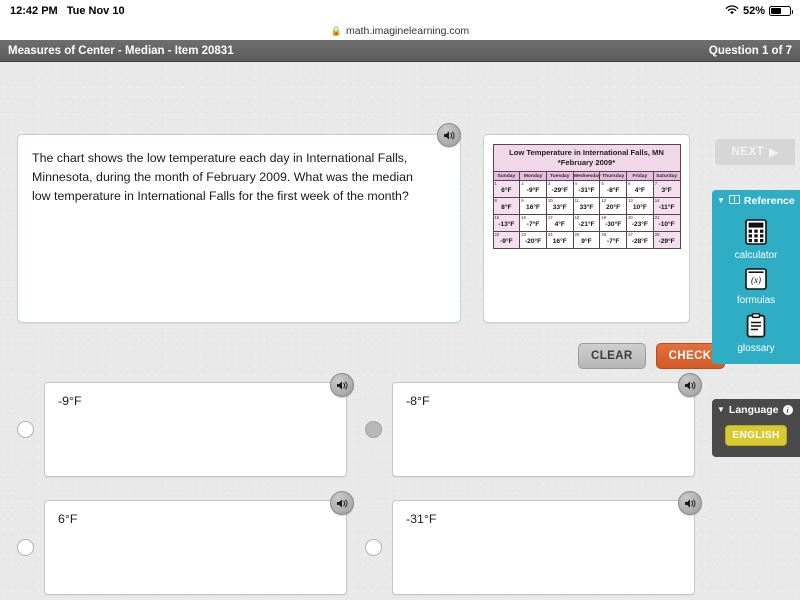 The height and width of the screenshot is (600, 800). What do you see at coordinates (748, 152) in the screenshot?
I see `next-button-label: NEXT` at bounding box center [748, 152].